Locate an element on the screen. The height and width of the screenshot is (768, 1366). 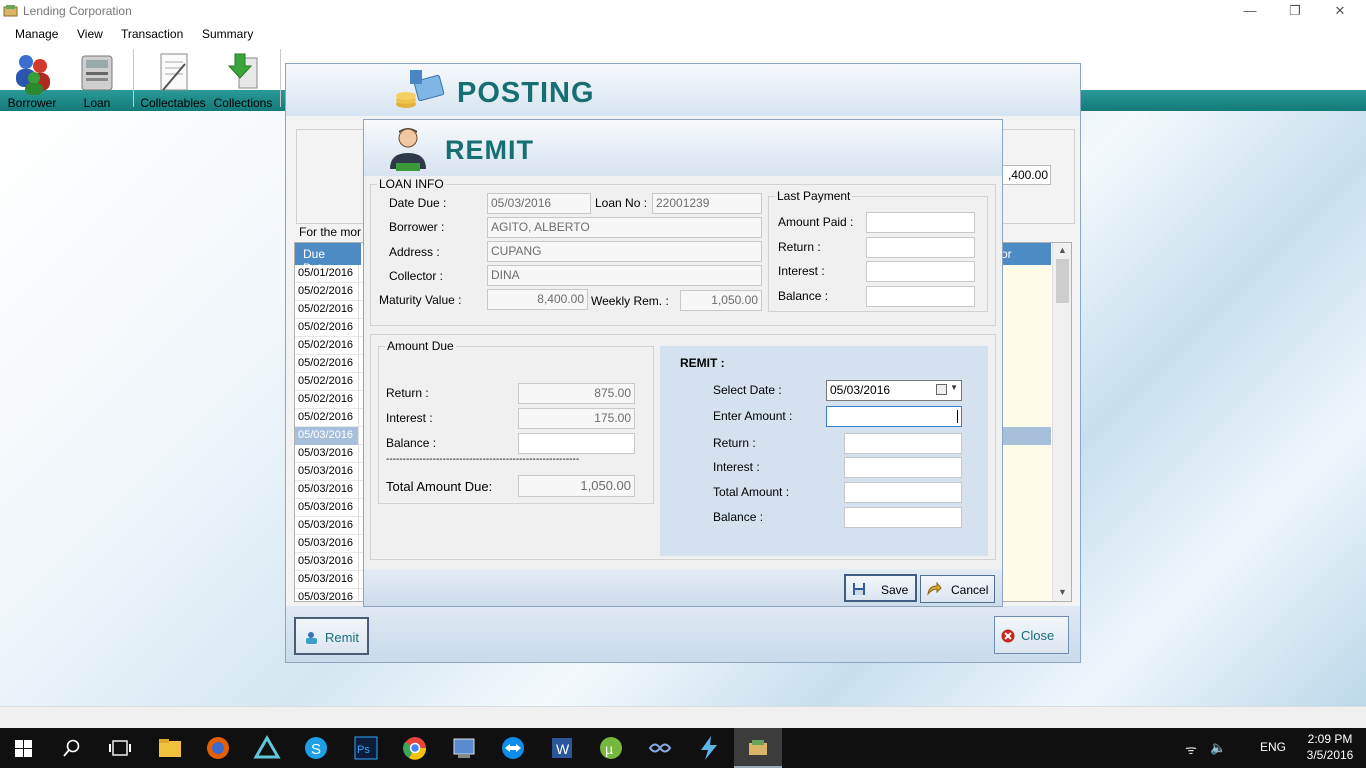
menu-view: View is located at coordinates (90, 34).